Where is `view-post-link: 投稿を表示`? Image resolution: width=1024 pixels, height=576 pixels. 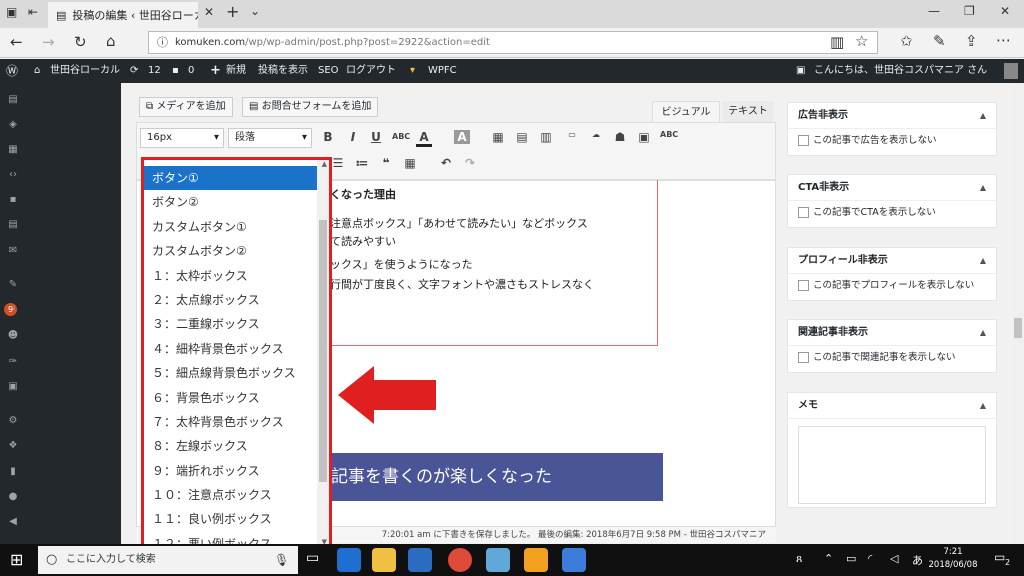
view-post-link: 投稿を表示 is located at coordinates (283, 71).